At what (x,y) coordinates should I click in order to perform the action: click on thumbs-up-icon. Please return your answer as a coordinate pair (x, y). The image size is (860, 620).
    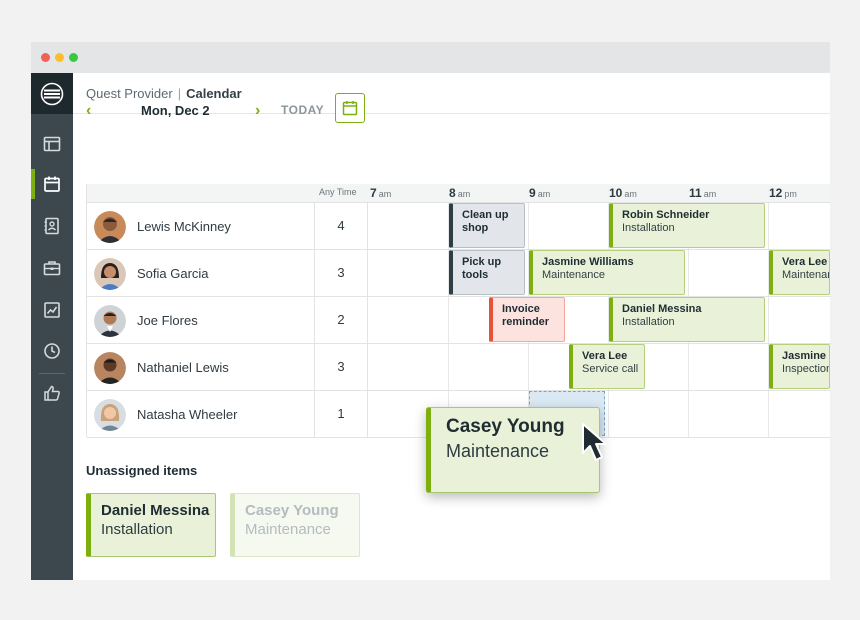
    Looking at the image, I should click on (52, 393).